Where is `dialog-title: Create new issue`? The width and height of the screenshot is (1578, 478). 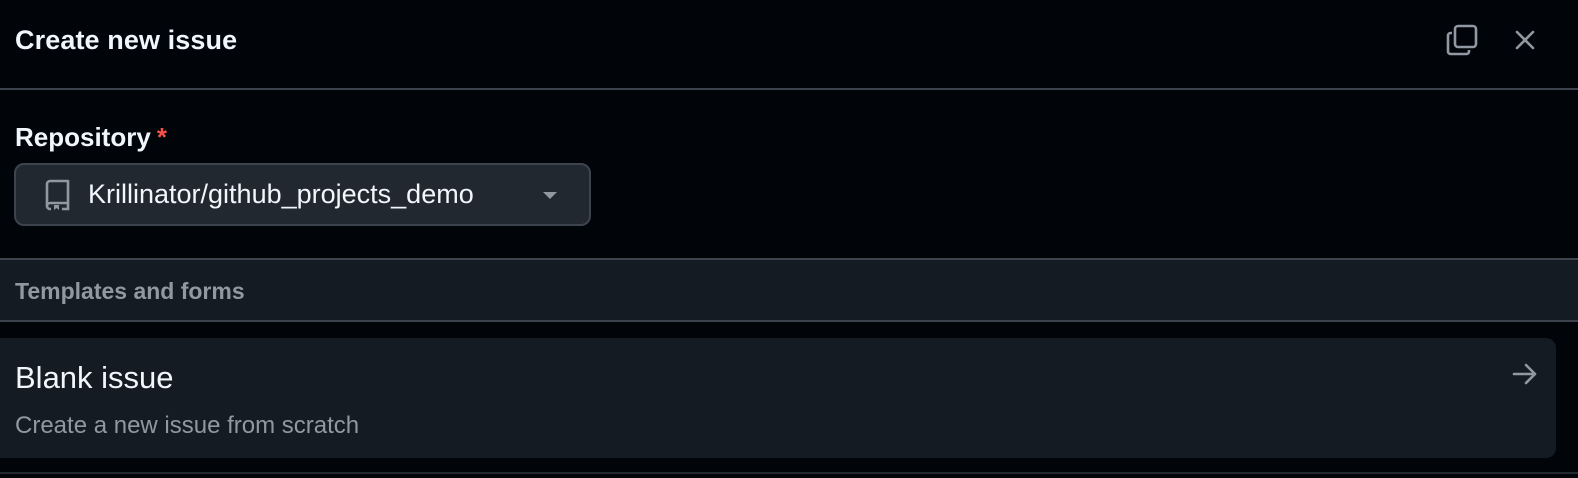 dialog-title: Create new issue is located at coordinates (126, 40).